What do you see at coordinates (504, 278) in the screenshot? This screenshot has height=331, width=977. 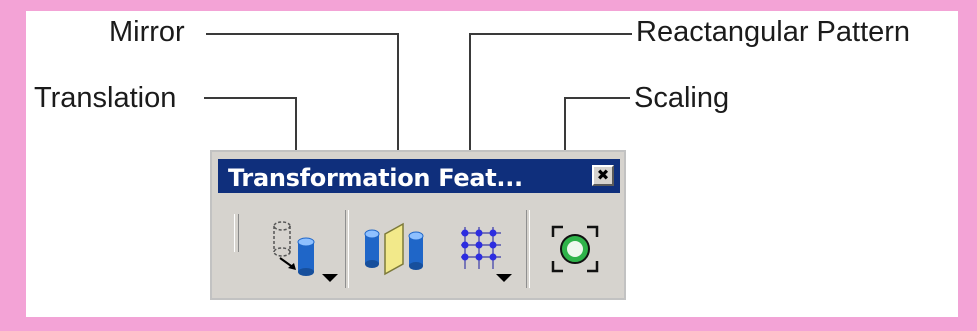 I see `rectangular-pattern-dropdown-arrow` at bounding box center [504, 278].